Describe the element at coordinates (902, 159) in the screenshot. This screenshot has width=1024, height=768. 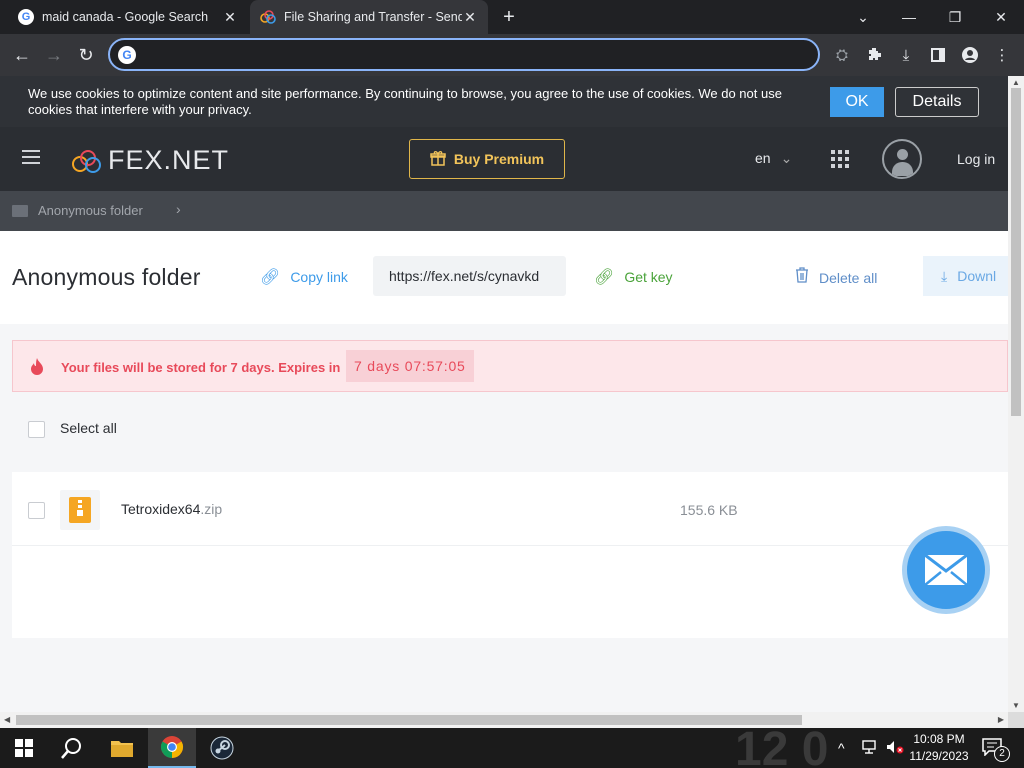
I see `avatar` at that location.